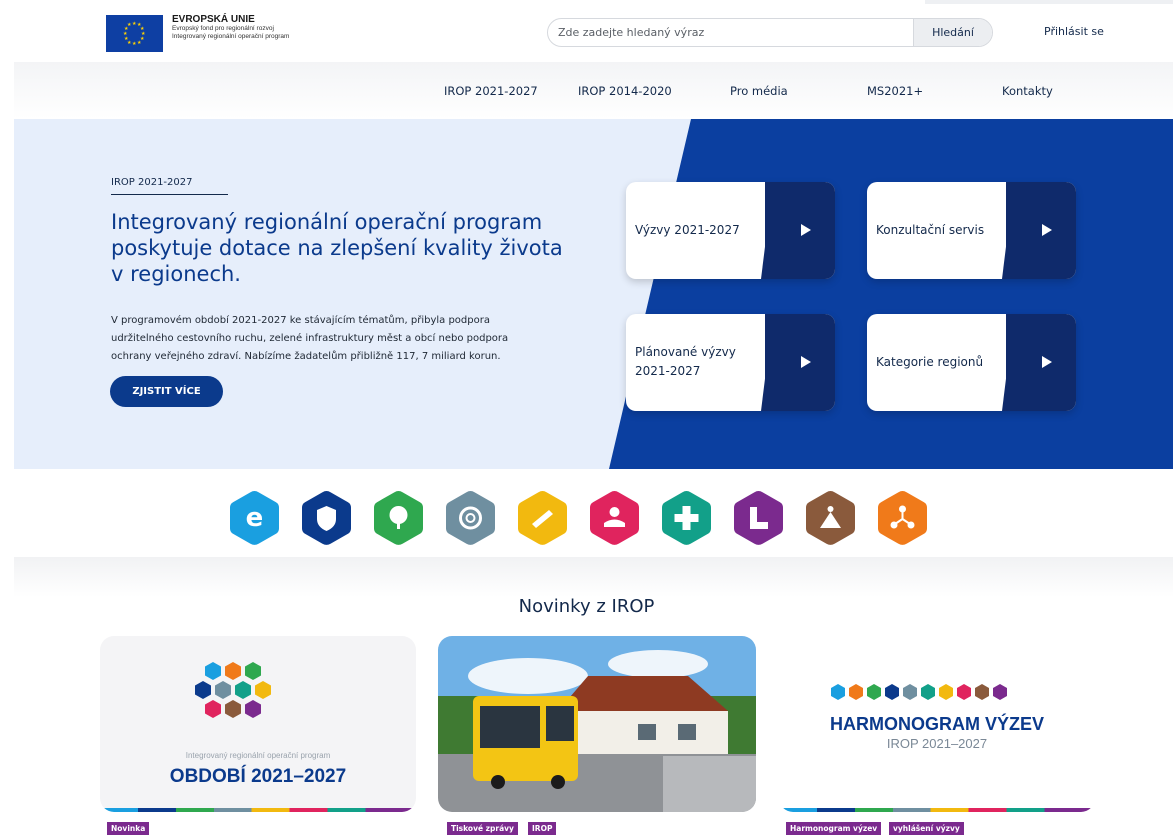 Image resolution: width=1173 pixels, height=835 pixels. Describe the element at coordinates (1049, 2) in the screenshot. I see `header-strip` at that location.